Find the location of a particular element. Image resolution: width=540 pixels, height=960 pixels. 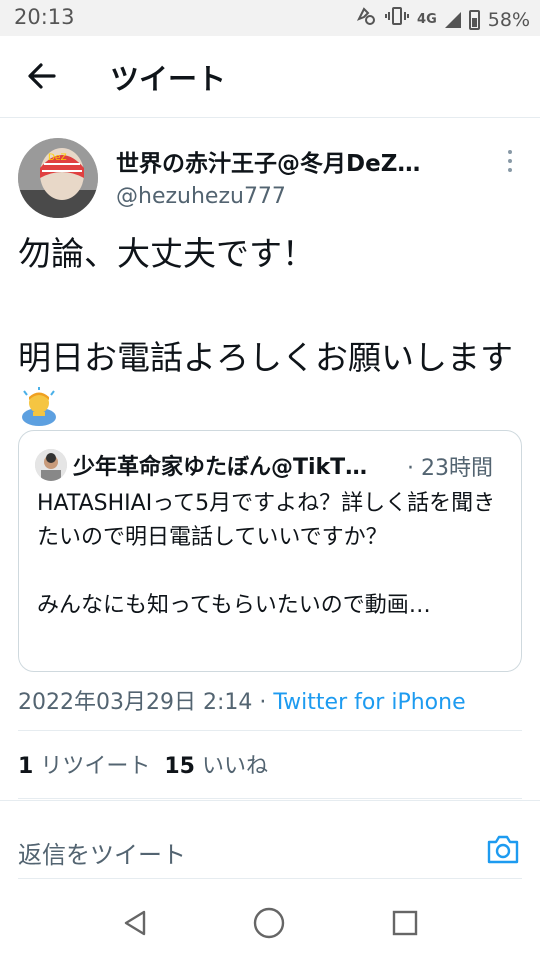

retweets-count: 1 is located at coordinates (25, 766).